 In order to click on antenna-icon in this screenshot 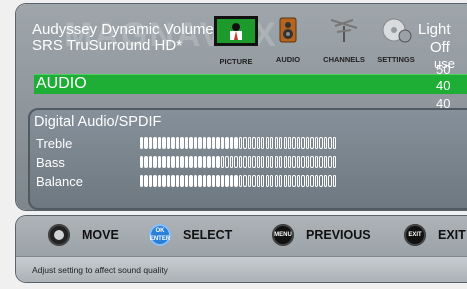, I will do `click(344, 30)`.